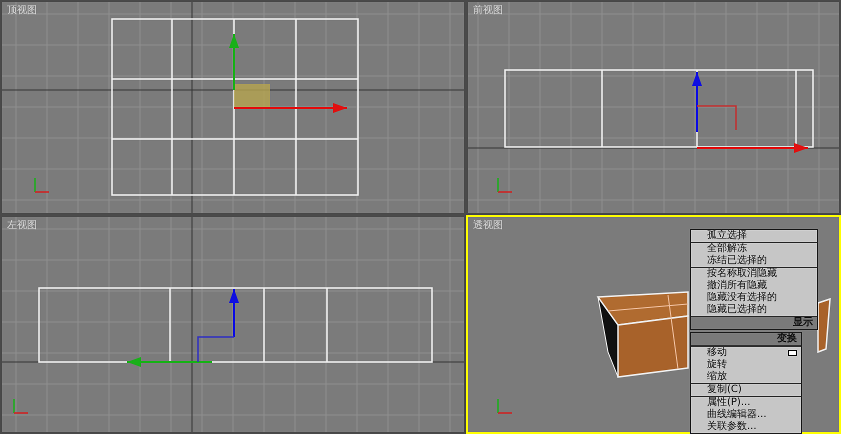  Describe the element at coordinates (824, 326) in the screenshot. I see `box-drawing` at that location.